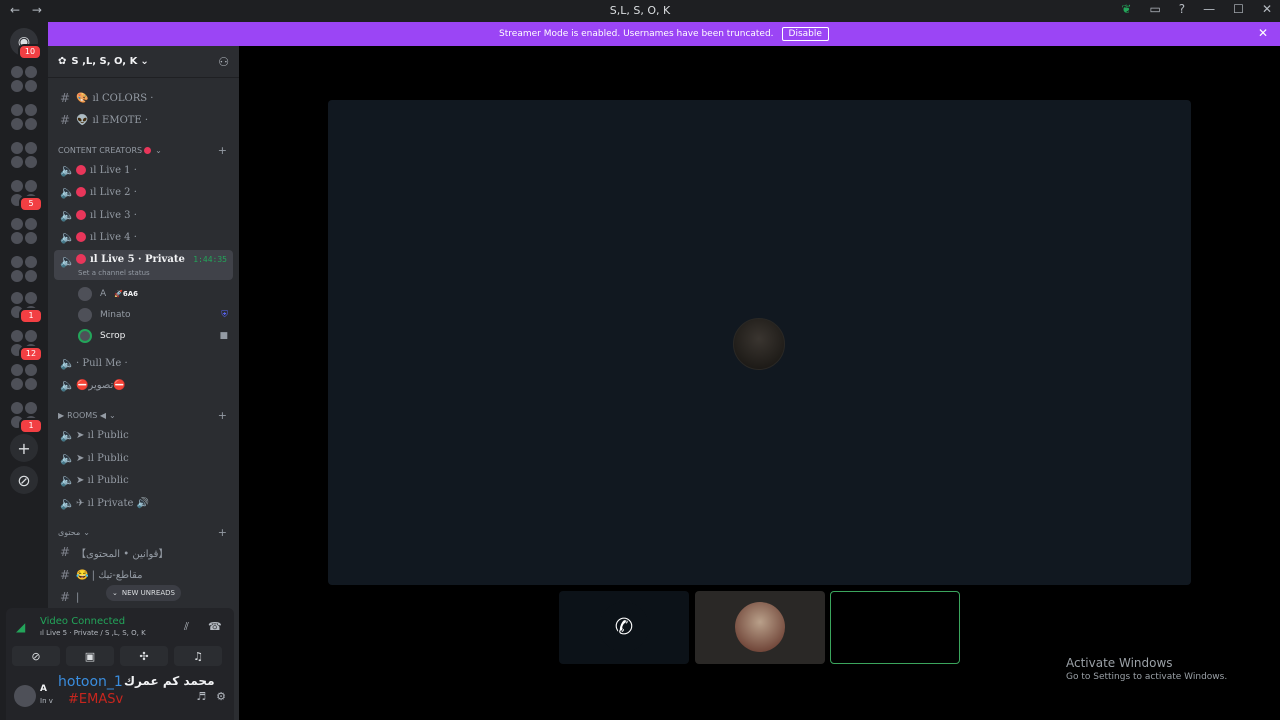 The height and width of the screenshot is (720, 1280). I want to click on camera-toggle-button: ⊘, so click(36, 656).